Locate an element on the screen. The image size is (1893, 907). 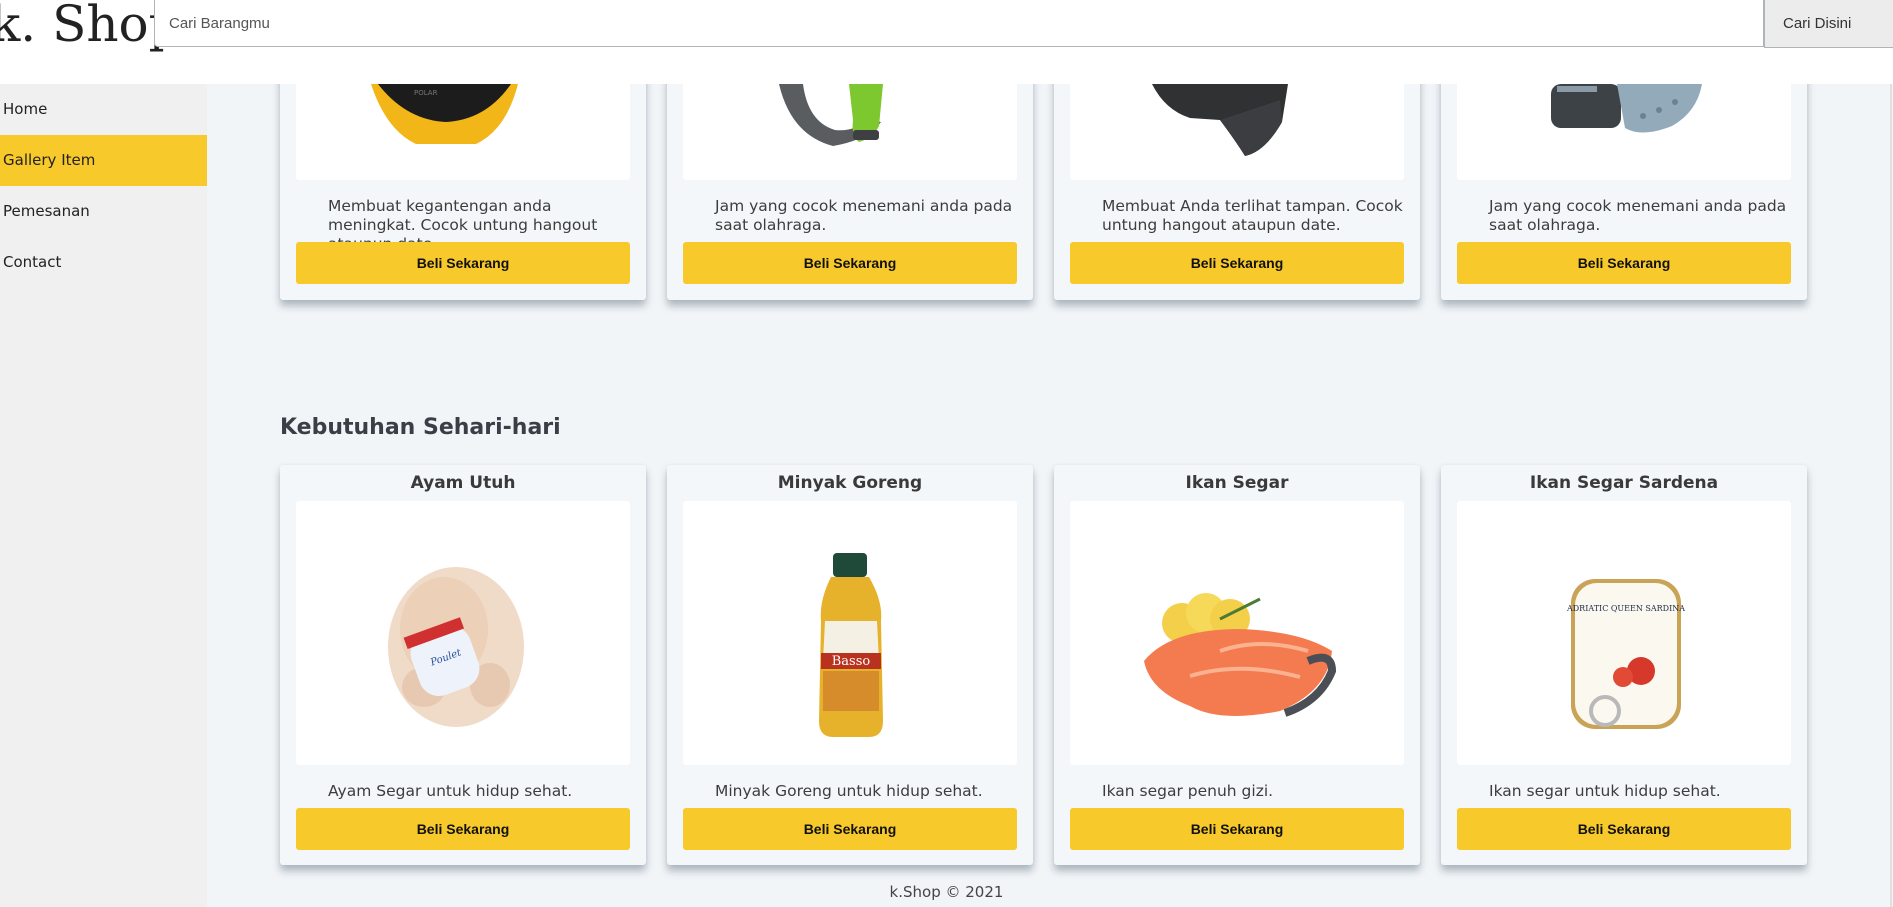
svg-text: POLAR is located at coordinates (426, 93).